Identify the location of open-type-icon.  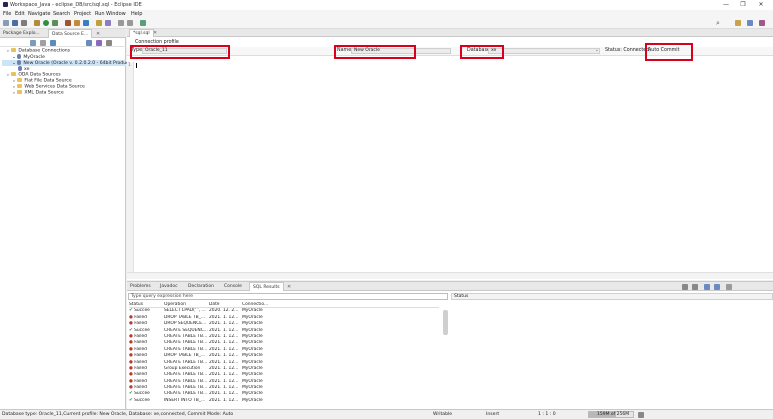
(99, 23).